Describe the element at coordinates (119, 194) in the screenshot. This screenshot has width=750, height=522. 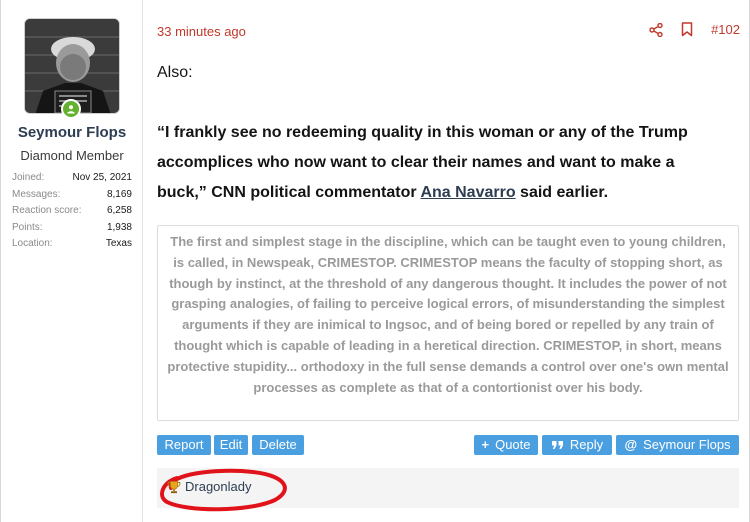
I see `stat-value: 8,169` at that location.